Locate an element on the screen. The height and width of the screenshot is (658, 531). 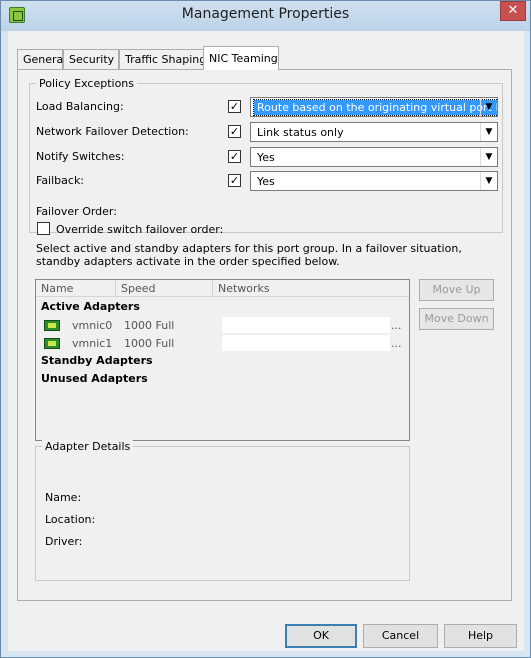
notify-switches-value: Yes is located at coordinates (266, 157).